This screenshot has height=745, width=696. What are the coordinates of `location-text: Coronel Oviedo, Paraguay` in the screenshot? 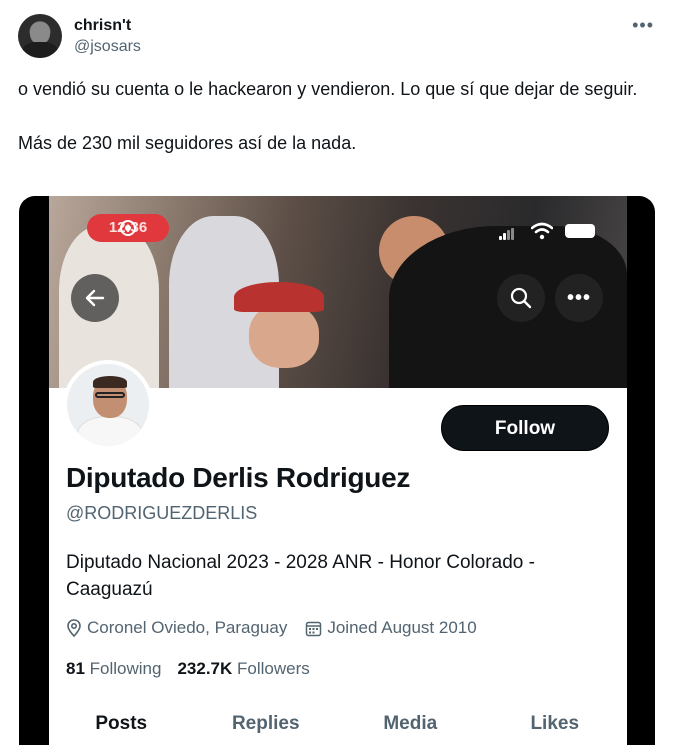 It's located at (187, 627).